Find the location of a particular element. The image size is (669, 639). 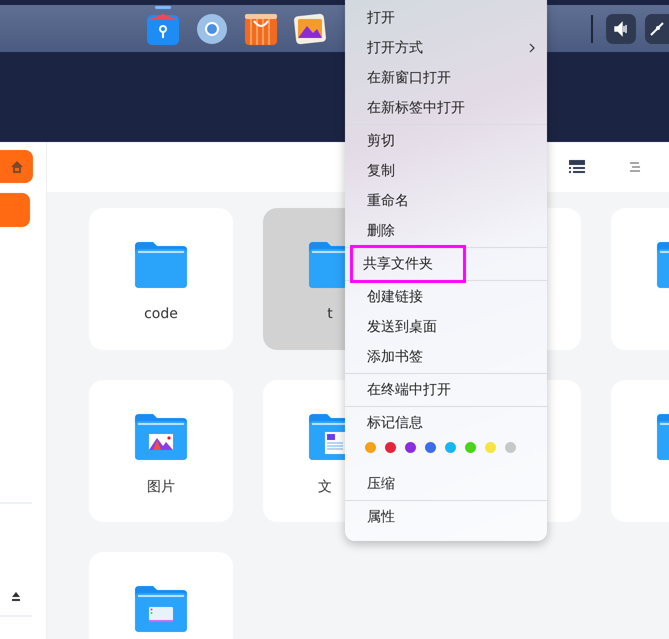

home-icon is located at coordinates (17, 167).